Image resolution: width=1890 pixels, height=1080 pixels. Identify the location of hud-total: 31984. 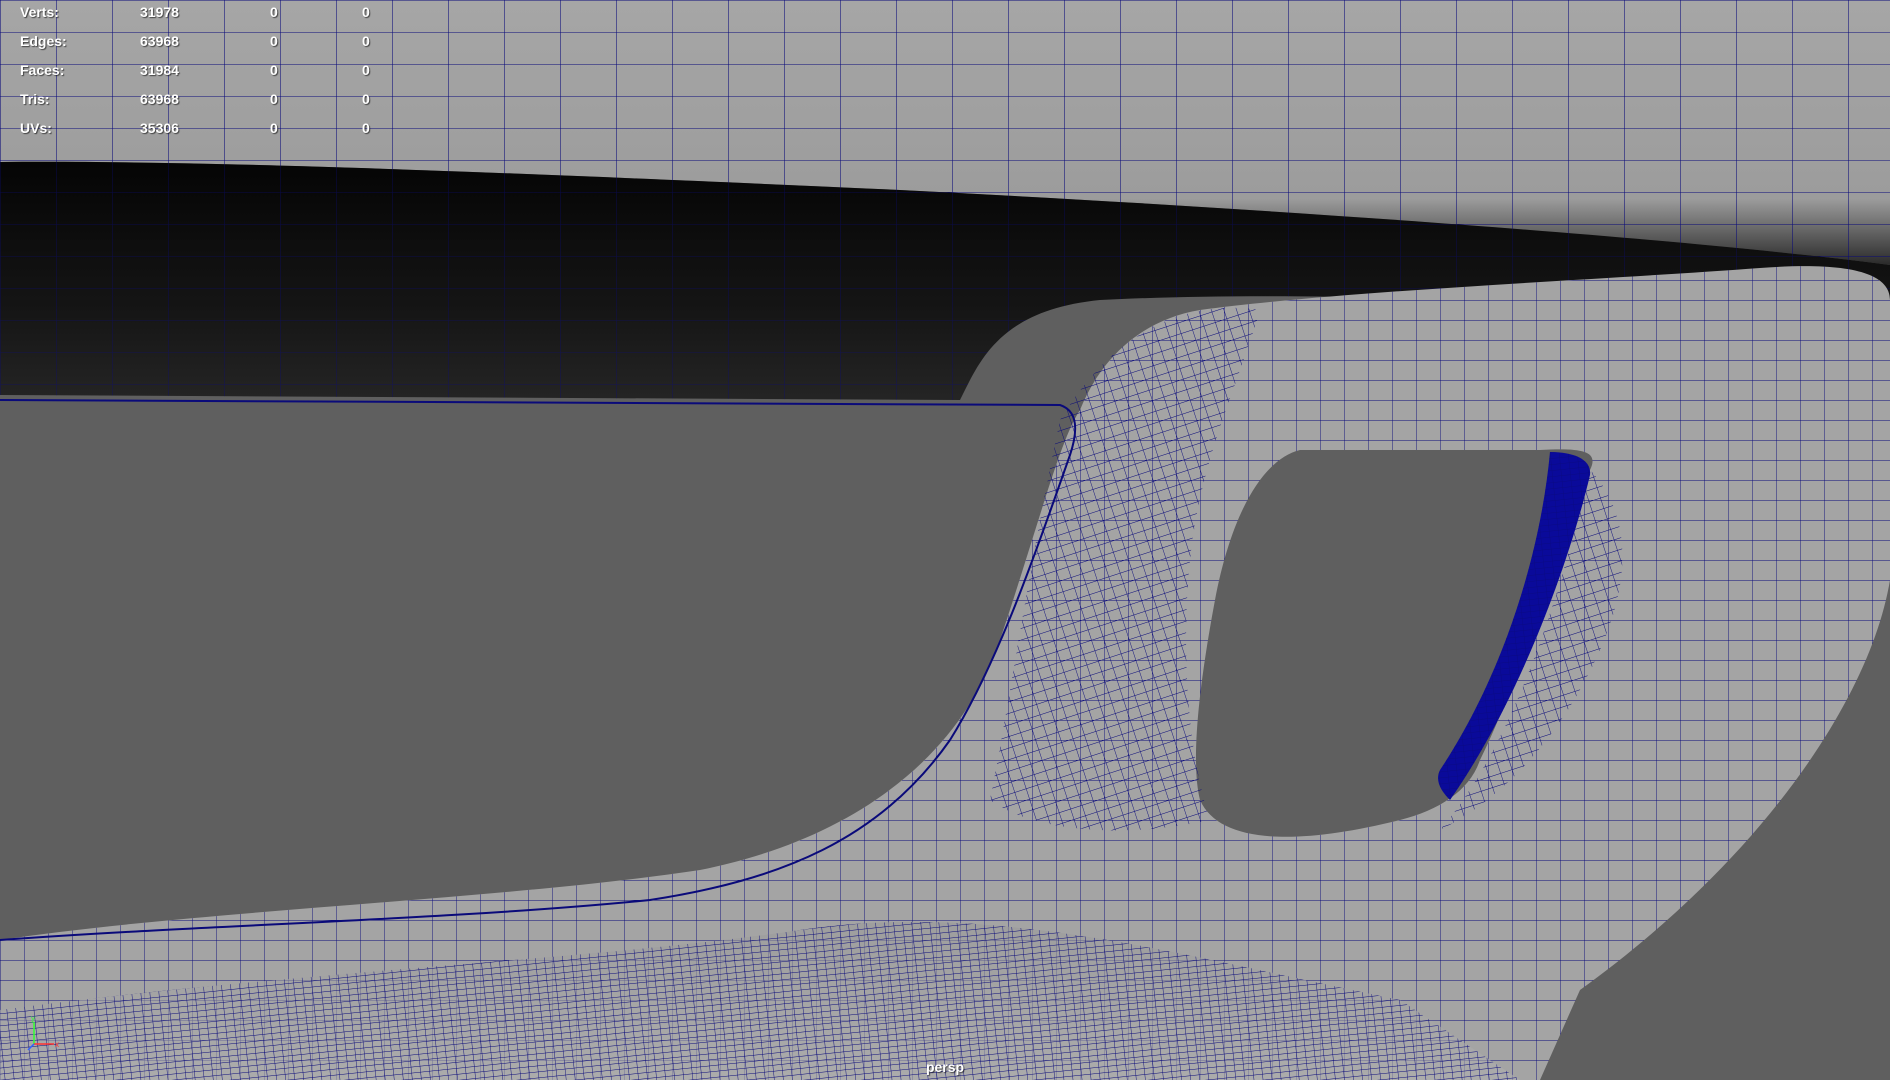
(159, 70).